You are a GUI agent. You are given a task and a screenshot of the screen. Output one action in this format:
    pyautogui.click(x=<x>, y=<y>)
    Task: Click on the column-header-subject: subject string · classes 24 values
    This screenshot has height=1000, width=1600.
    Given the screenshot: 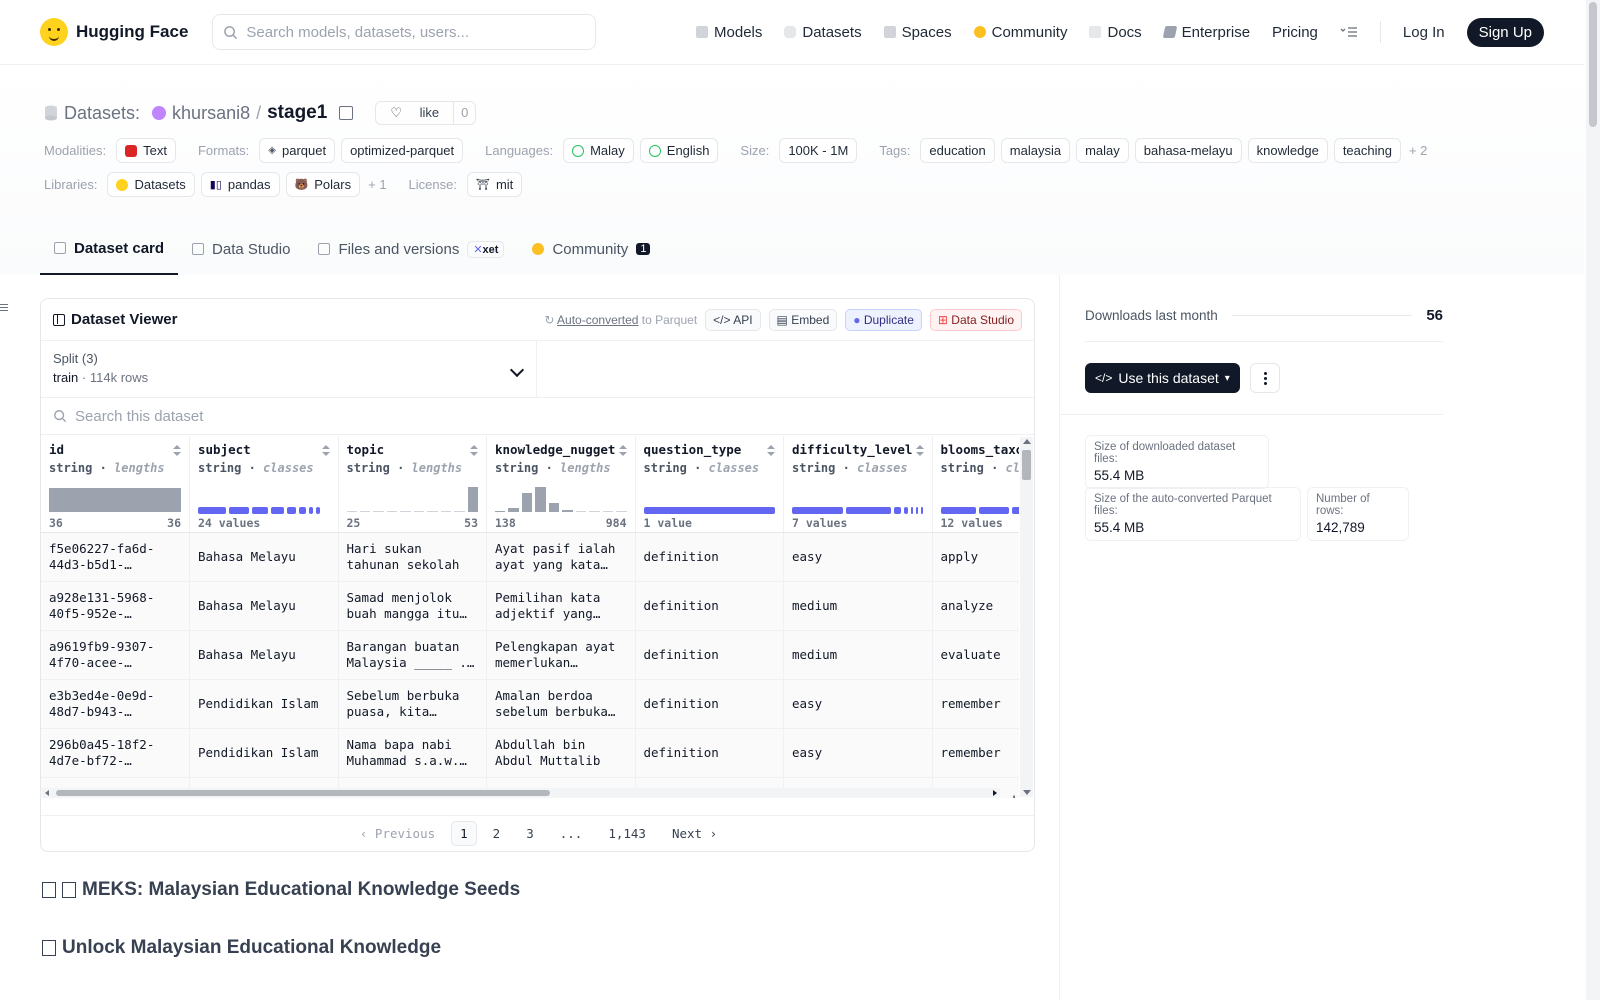 What is the action you would take?
    pyautogui.click(x=264, y=484)
    